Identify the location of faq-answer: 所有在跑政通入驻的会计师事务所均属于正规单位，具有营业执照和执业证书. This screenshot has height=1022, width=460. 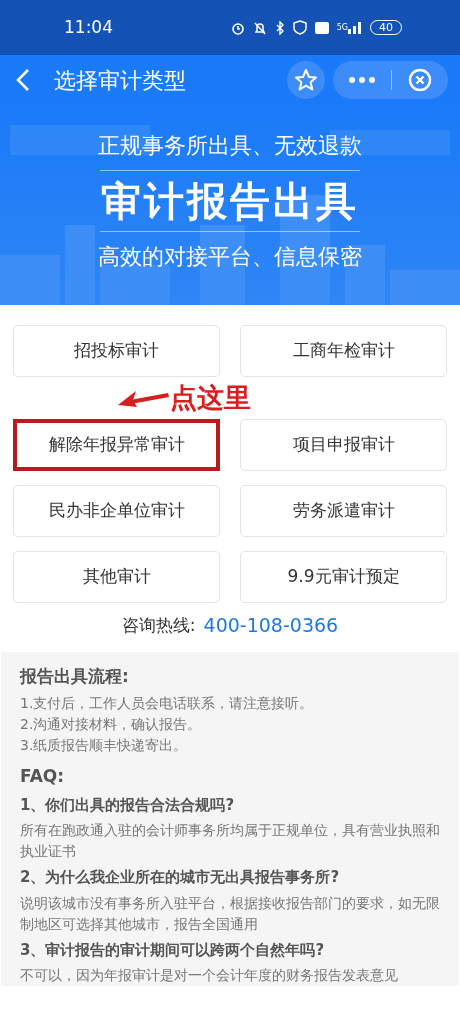
(230, 841).